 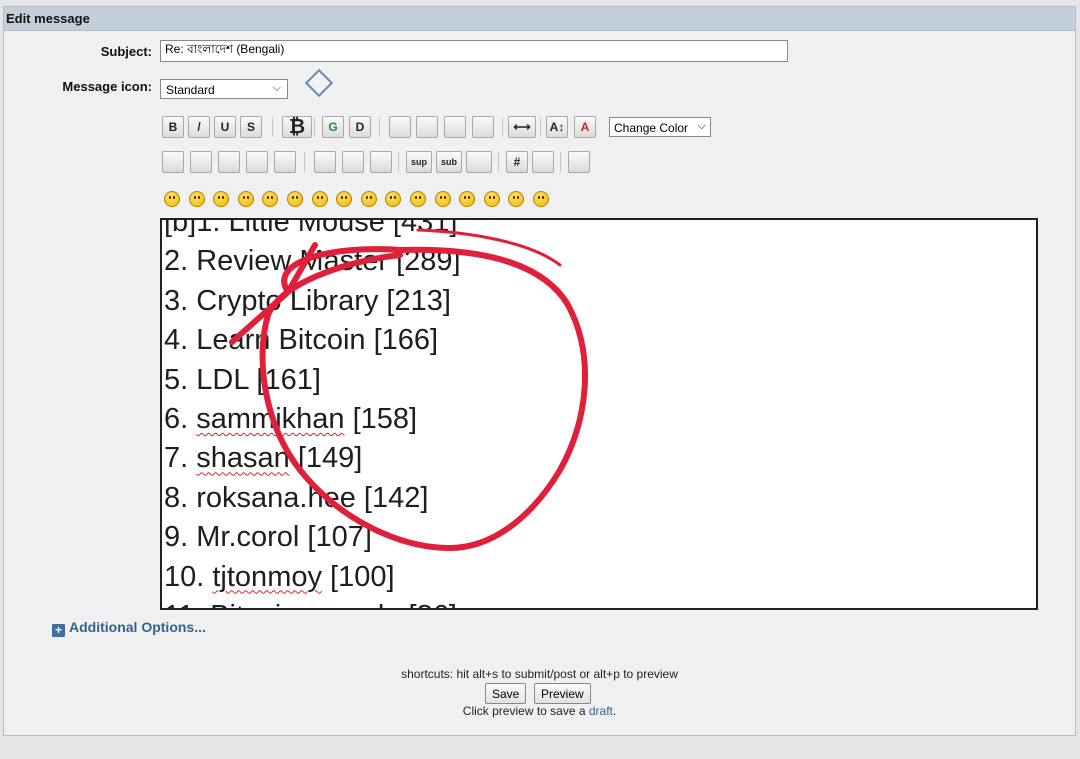 What do you see at coordinates (506, 693) in the screenshot?
I see `save-button: Save` at bounding box center [506, 693].